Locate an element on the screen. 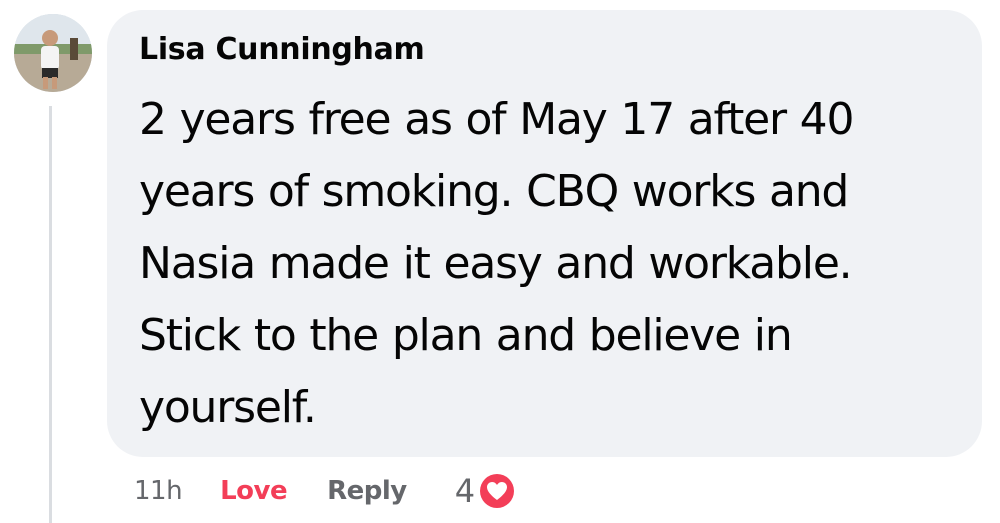 The width and height of the screenshot is (1000, 523). avatar is located at coordinates (53, 53).